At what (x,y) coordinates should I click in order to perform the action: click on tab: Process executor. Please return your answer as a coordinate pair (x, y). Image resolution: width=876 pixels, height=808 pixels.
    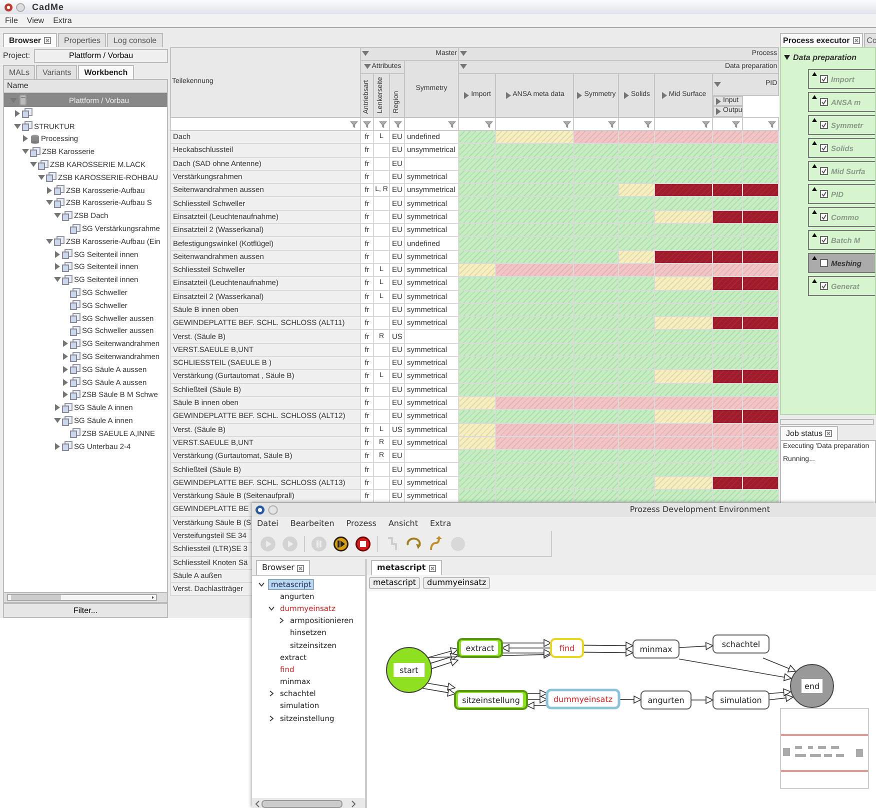
    Looking at the image, I should click on (821, 40).